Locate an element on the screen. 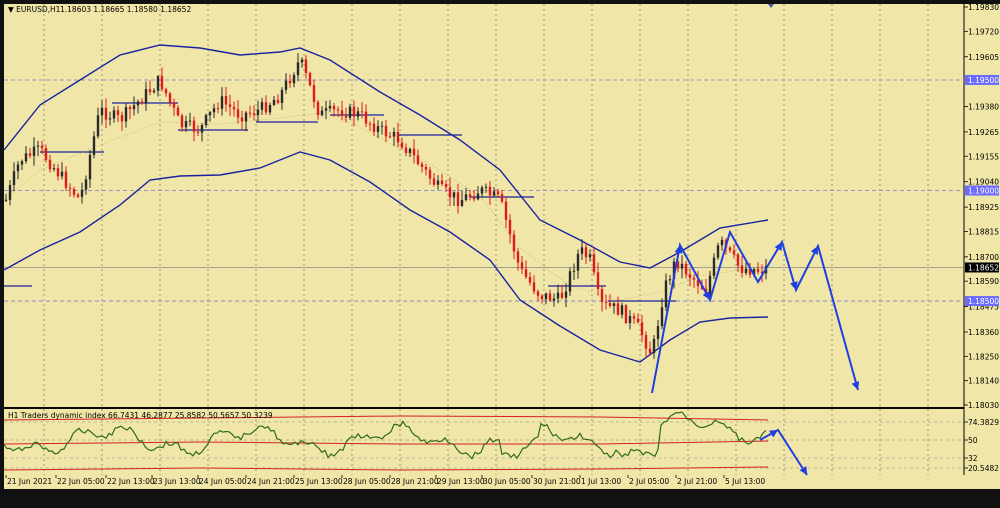 The height and width of the screenshot is (508, 1000). price-tick-label: 1.18140 is located at coordinates (983, 381).